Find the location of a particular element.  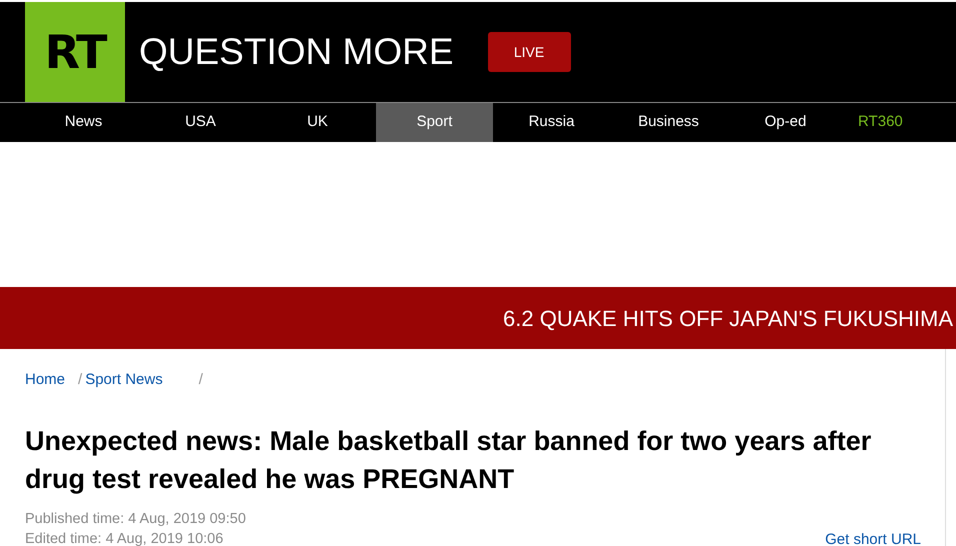

short-url-link: Get short URL is located at coordinates (873, 538).